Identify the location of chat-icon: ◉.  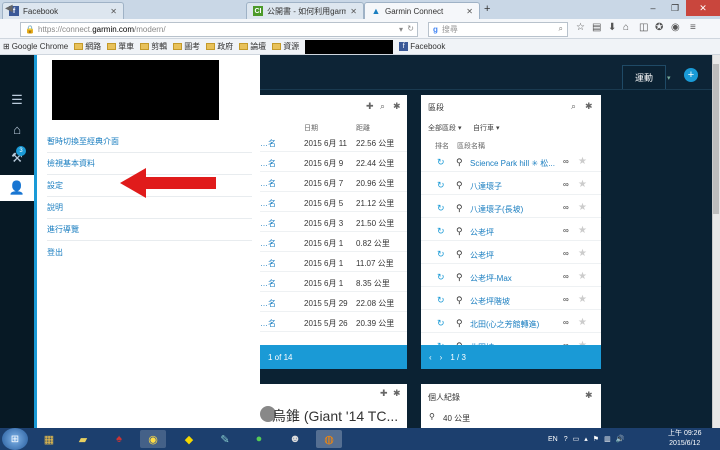
(675, 27).